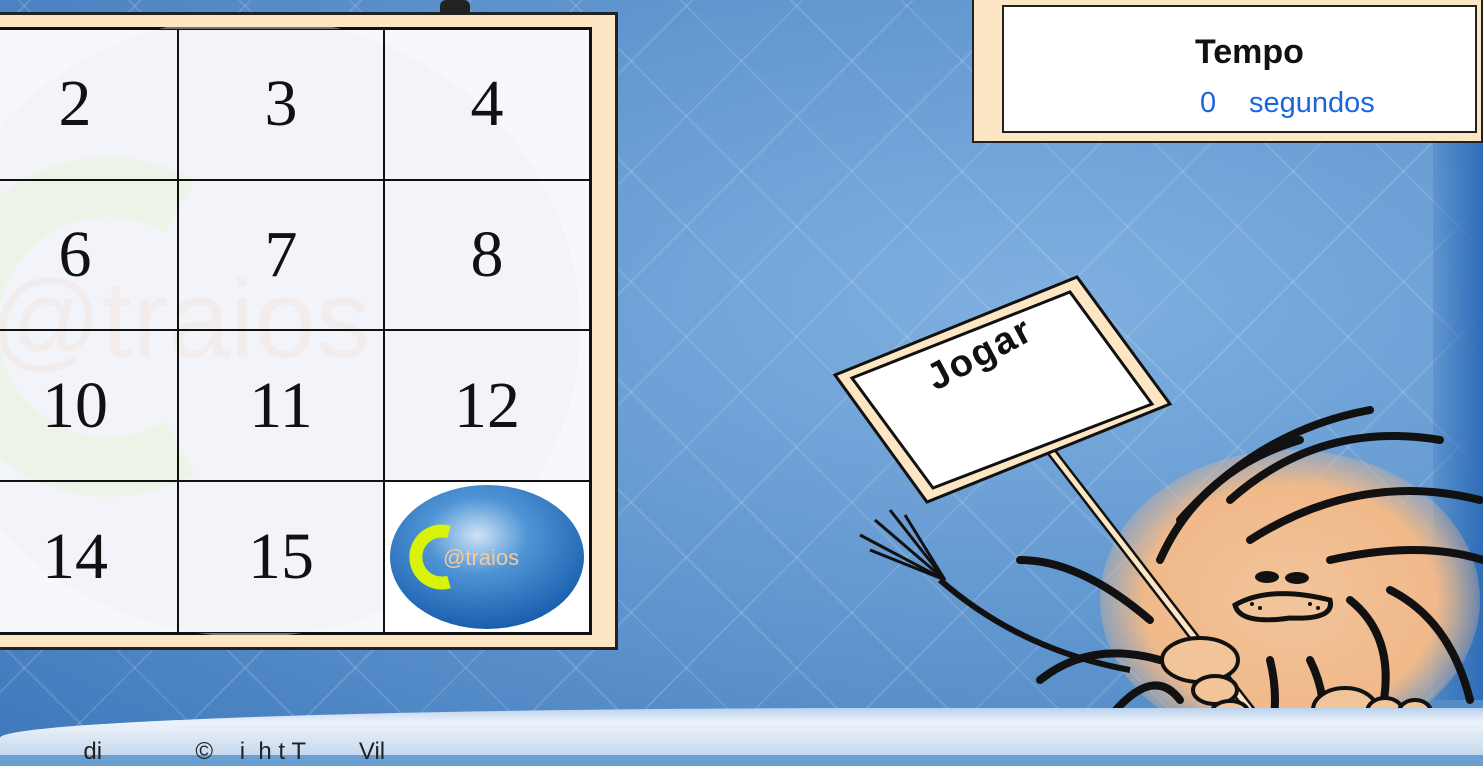 This screenshot has height=766, width=1483. I want to click on puzzle-tile: 10, so click(89, 405).